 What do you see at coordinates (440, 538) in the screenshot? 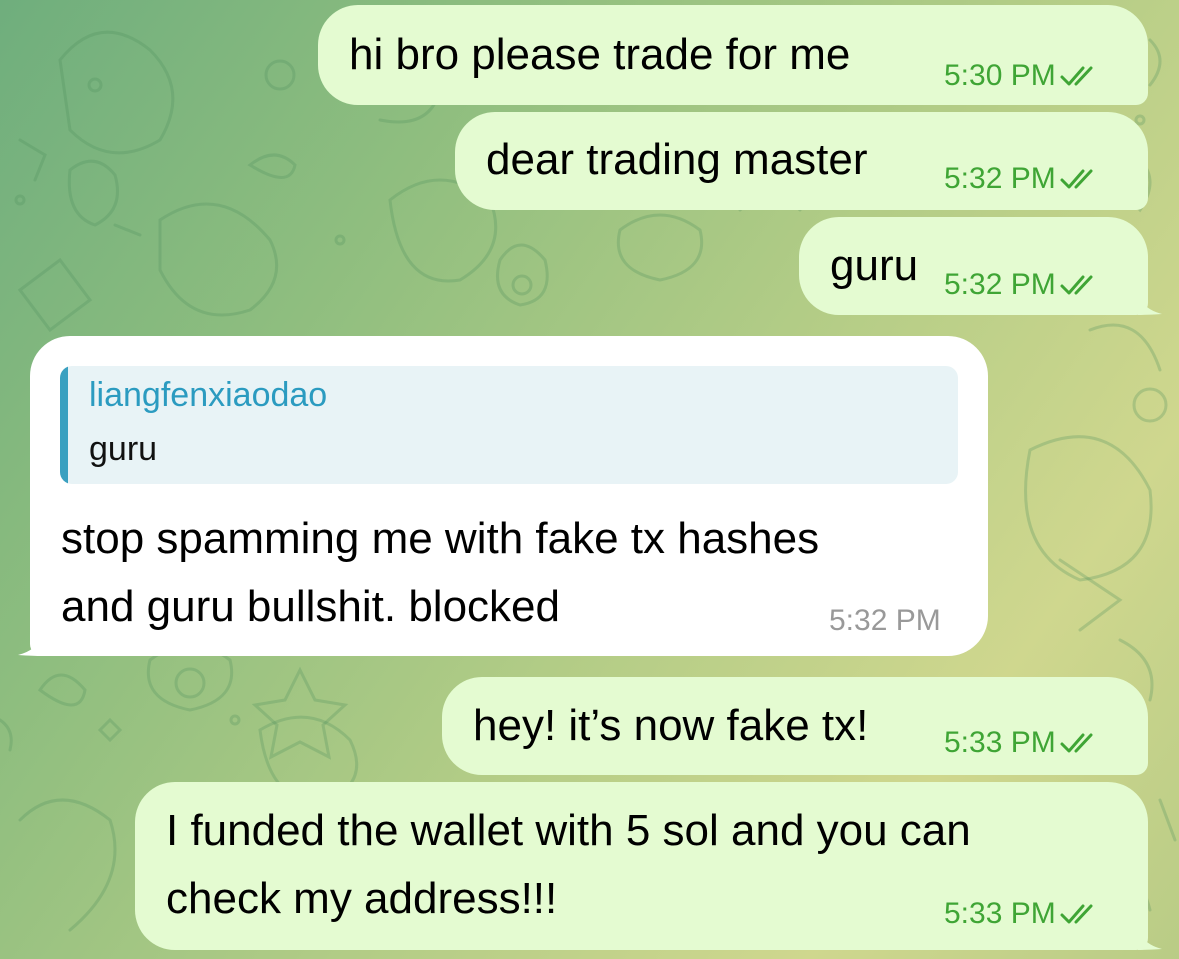
I see `message-text-line: stop spamming me with fake tx hashes` at bounding box center [440, 538].